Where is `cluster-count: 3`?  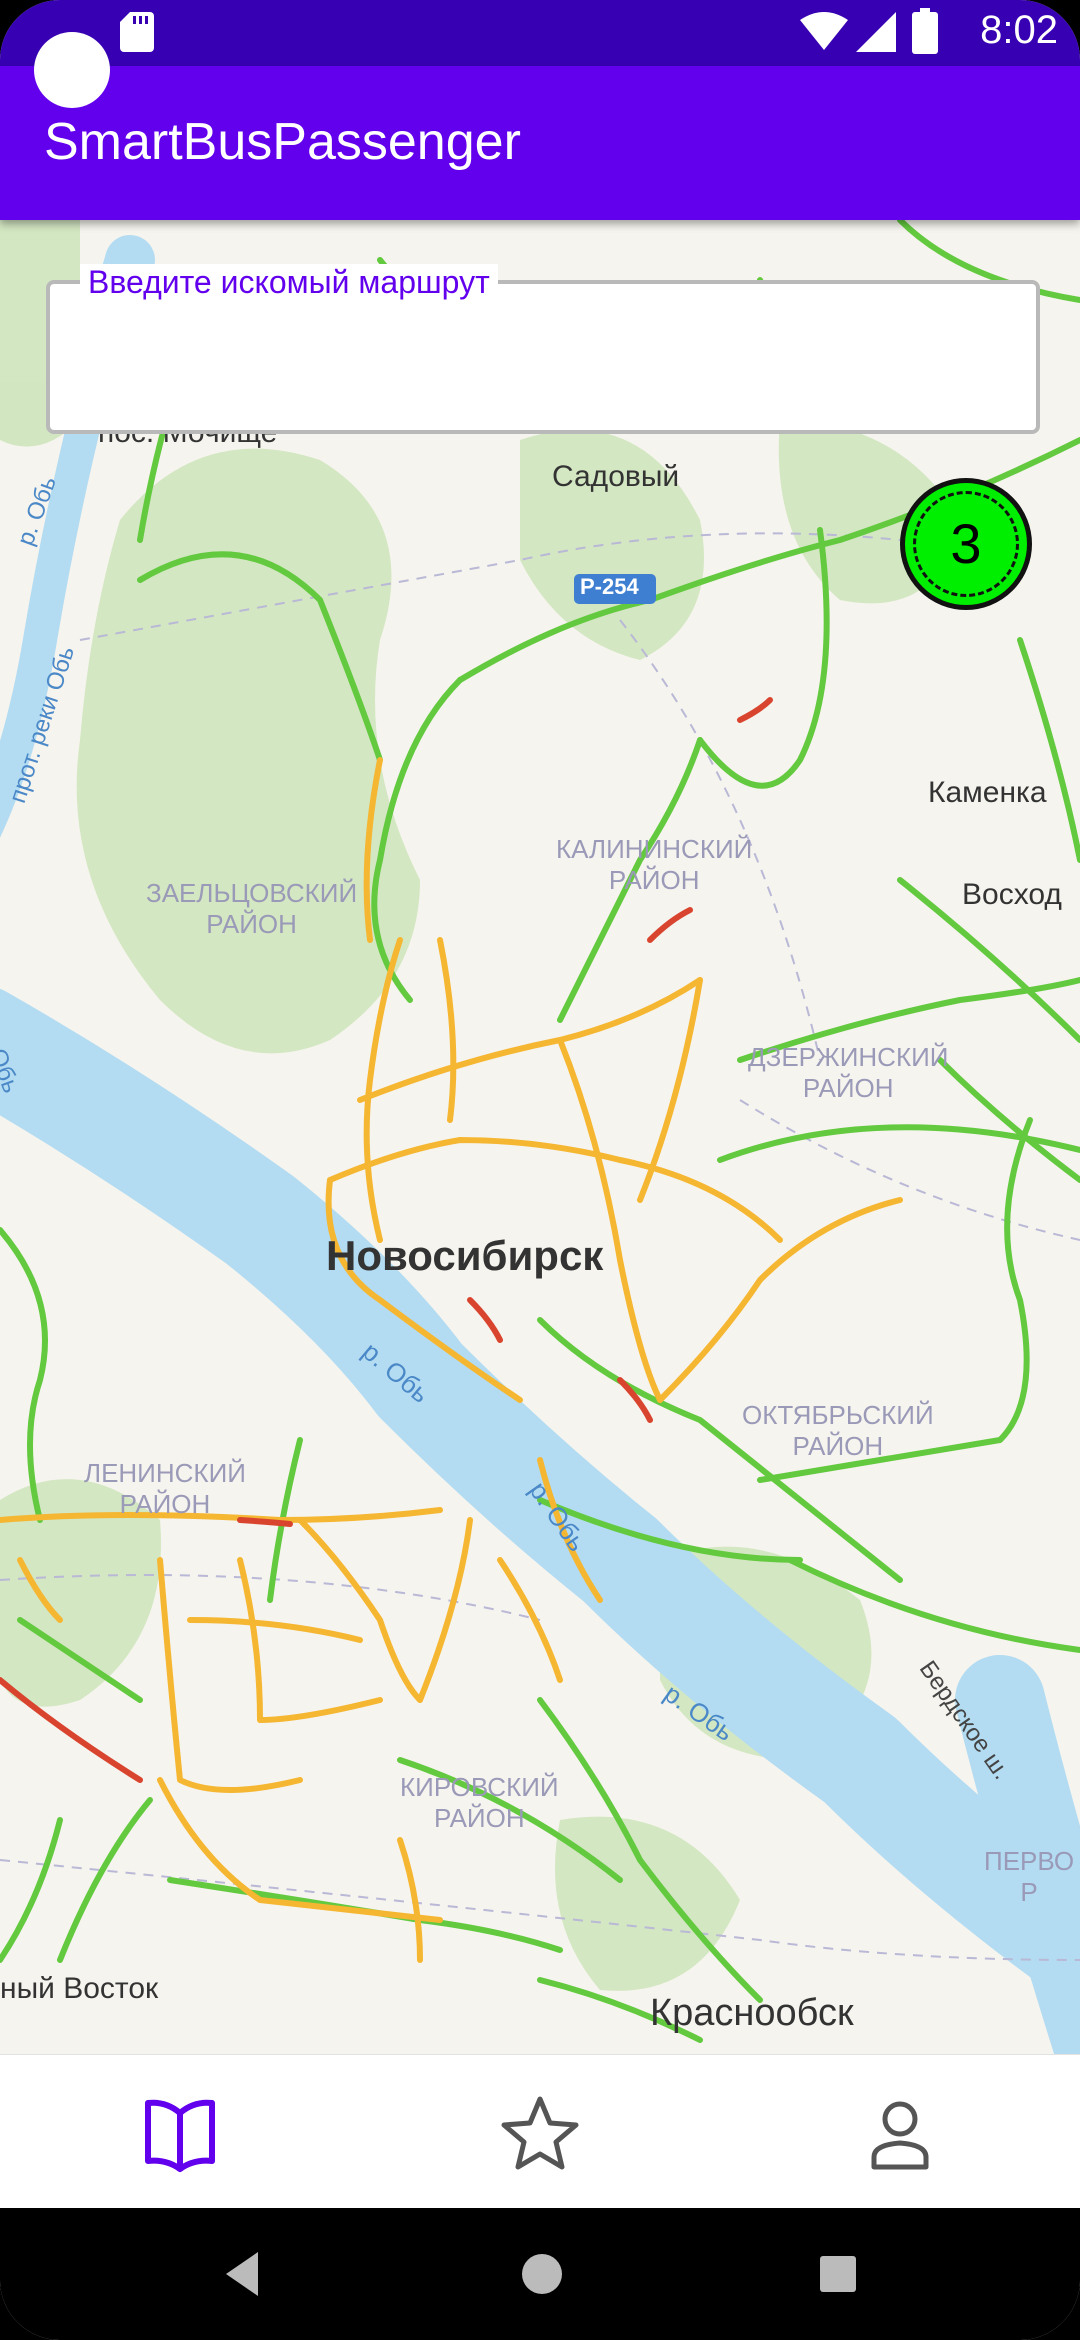 cluster-count: 3 is located at coordinates (966, 543).